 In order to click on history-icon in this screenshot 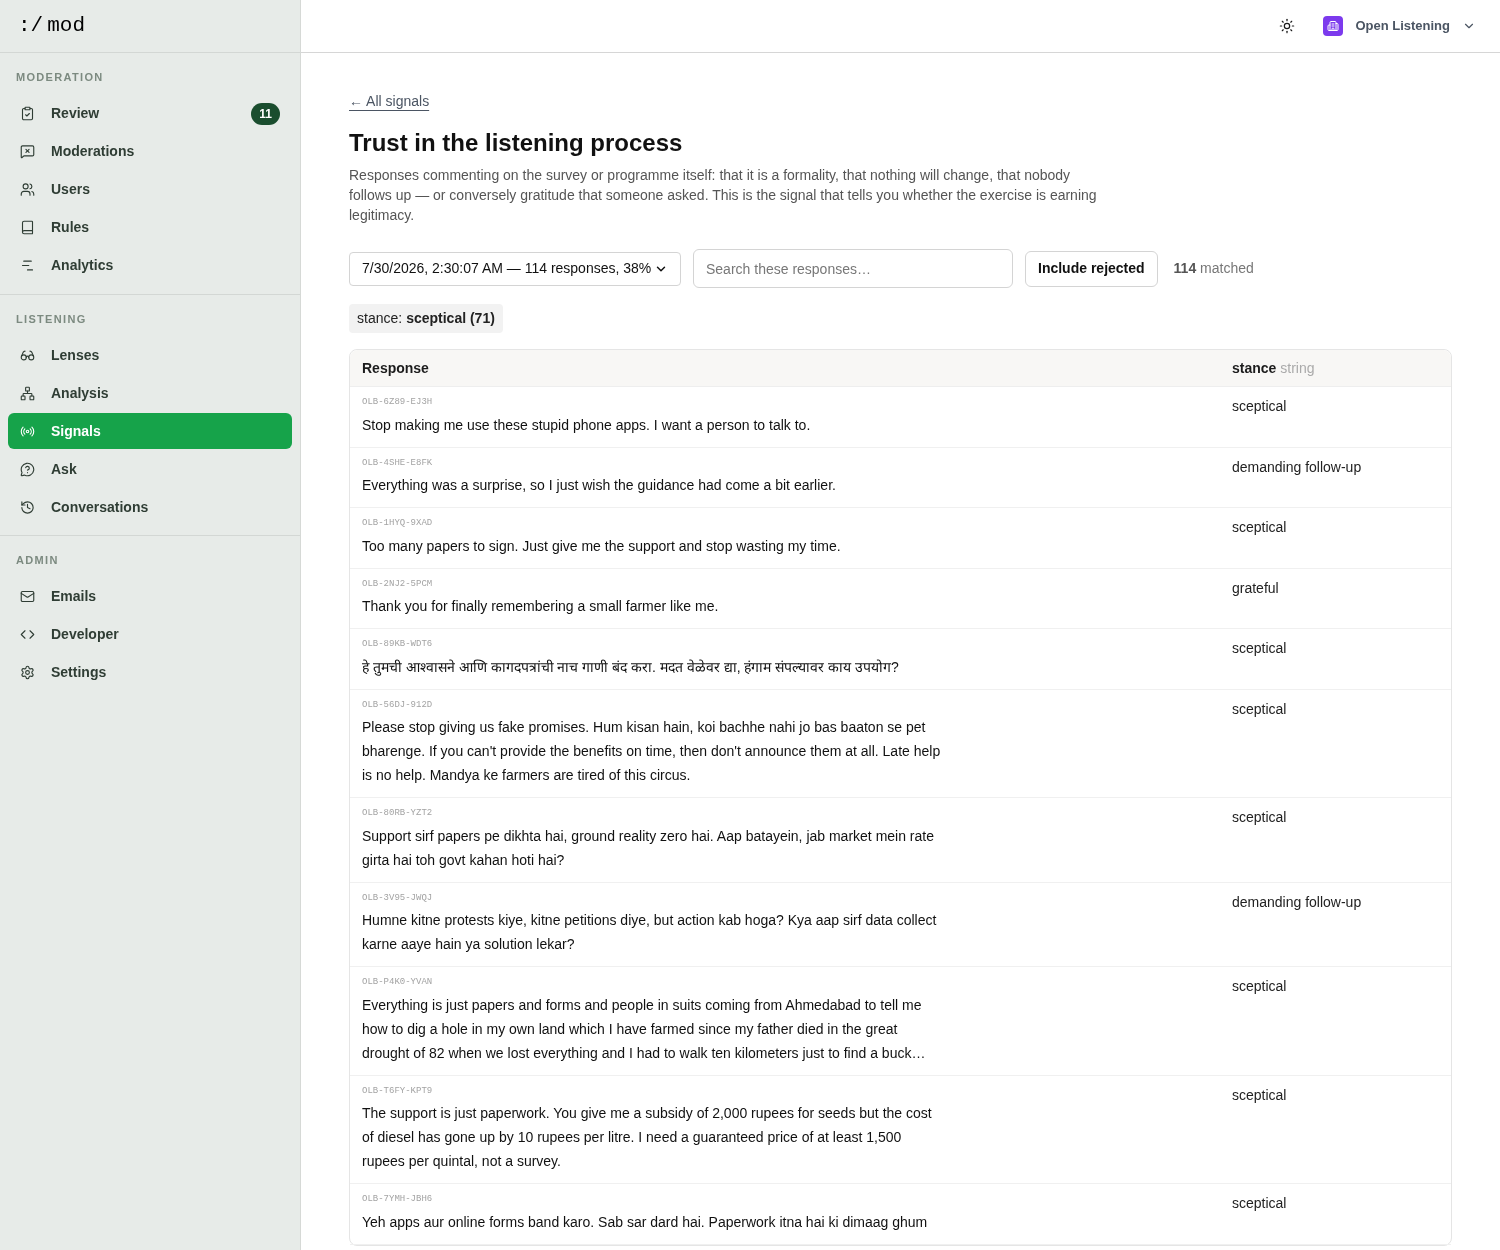, I will do `click(27, 507)`.